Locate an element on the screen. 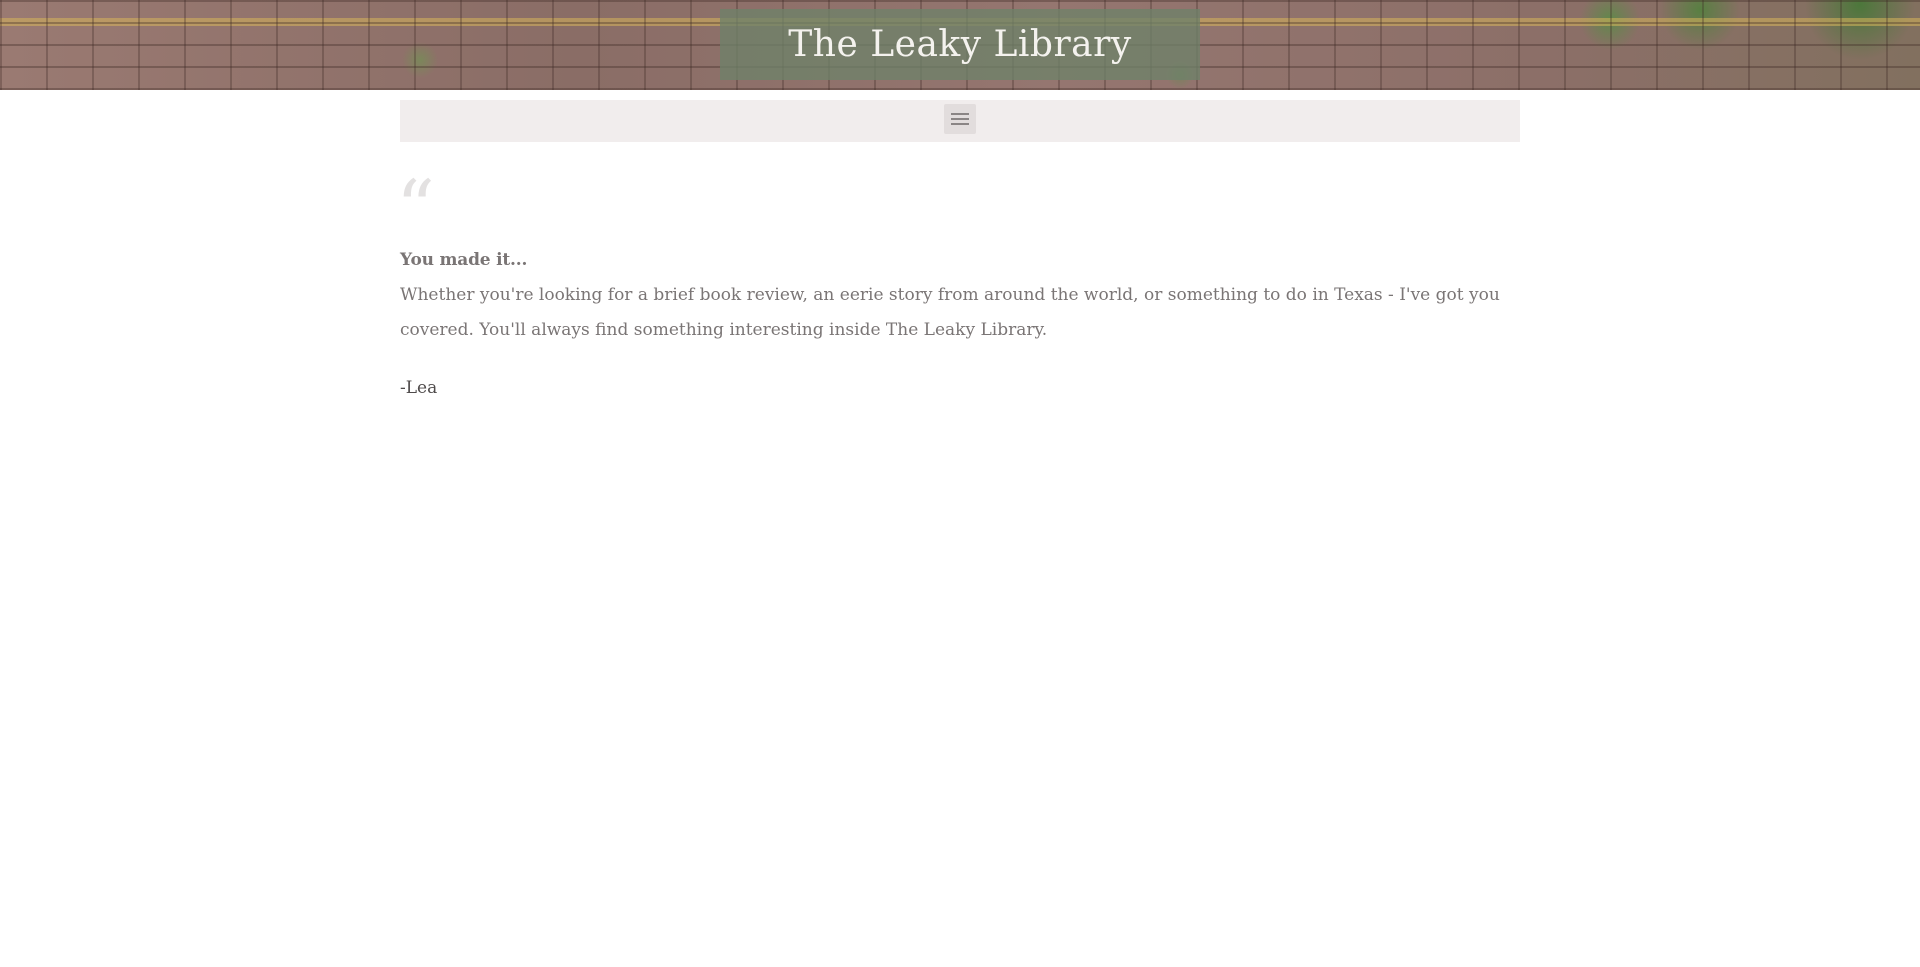 The image size is (1920, 967). quote-mark-icon: “ is located at coordinates (415, 207).